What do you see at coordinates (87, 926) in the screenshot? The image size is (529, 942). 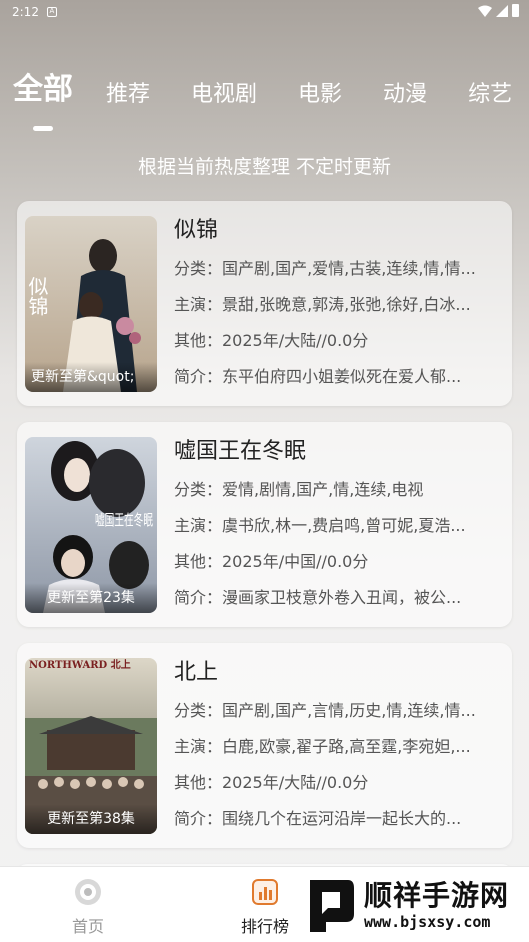 I see `nav-home-label: 首页` at bounding box center [87, 926].